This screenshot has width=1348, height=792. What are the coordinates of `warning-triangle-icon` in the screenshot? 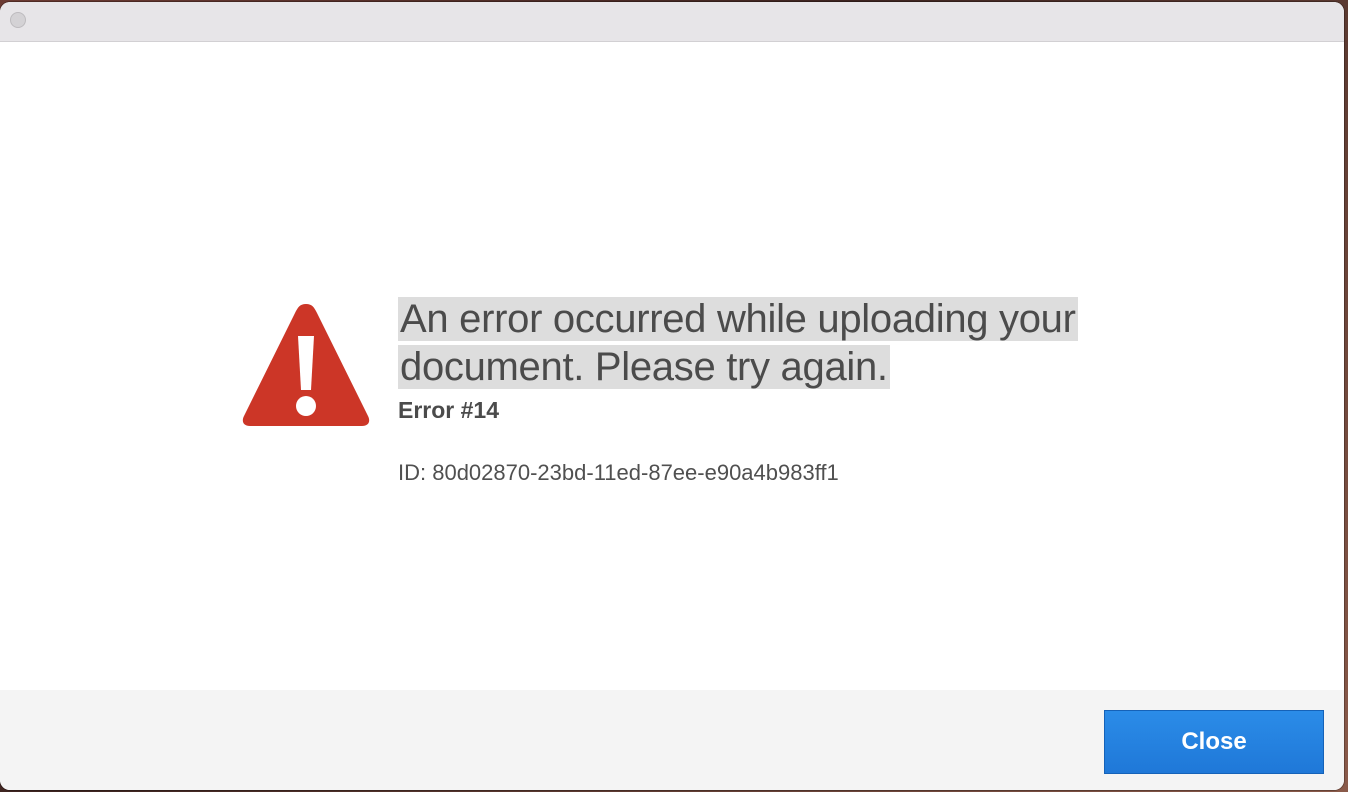 It's located at (306, 365).